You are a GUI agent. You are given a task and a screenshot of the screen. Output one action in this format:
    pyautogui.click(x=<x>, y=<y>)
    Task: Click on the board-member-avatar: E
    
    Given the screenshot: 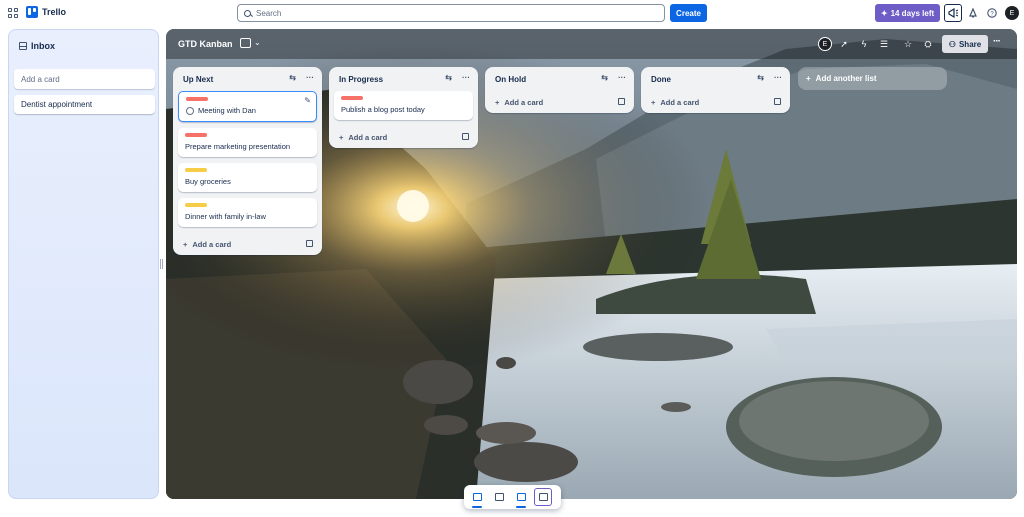 What is the action you would take?
    pyautogui.click(x=825, y=44)
    